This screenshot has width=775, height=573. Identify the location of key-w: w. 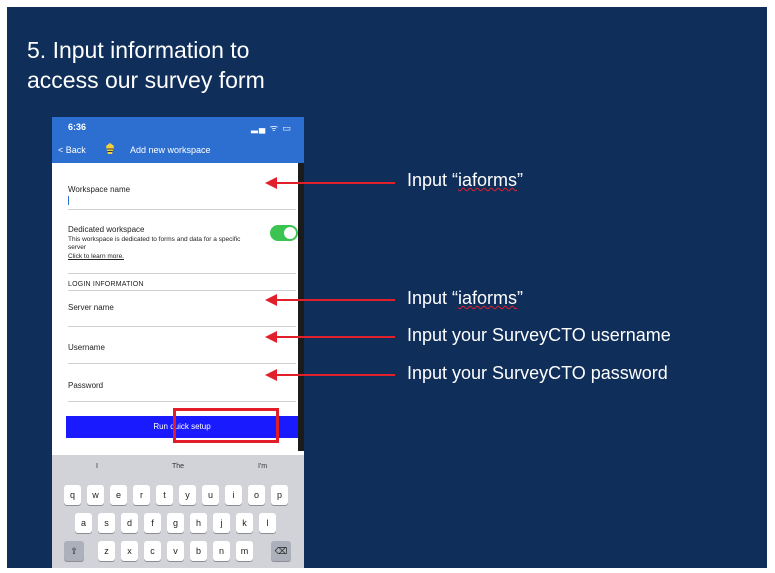
(95, 495).